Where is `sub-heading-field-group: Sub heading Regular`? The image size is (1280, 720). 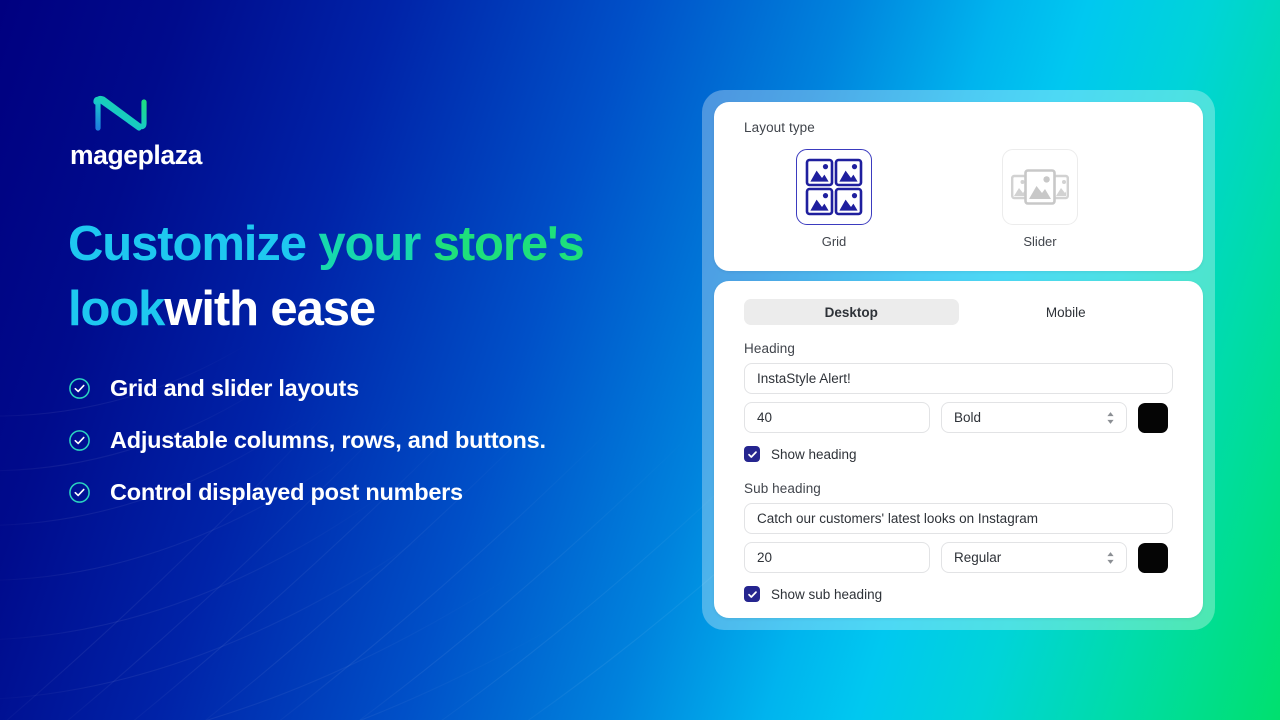
sub-heading-field-group: Sub heading Regular is located at coordinates (958, 541).